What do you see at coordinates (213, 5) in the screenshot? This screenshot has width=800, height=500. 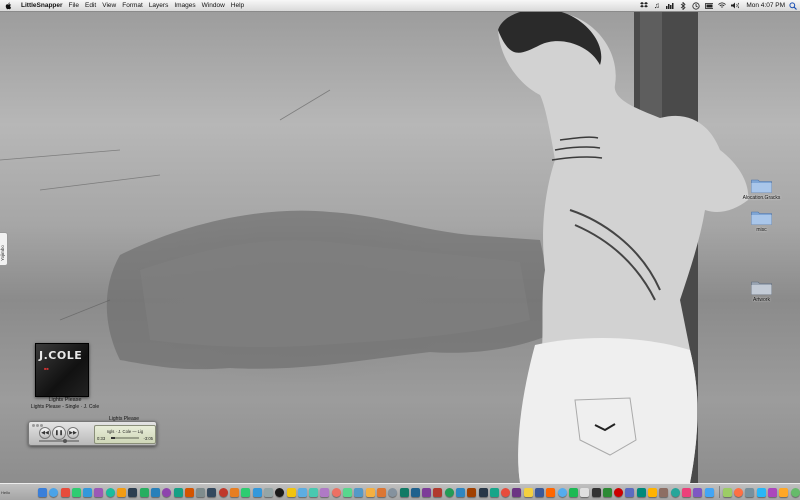 I see `menu-window: Window` at bounding box center [213, 5].